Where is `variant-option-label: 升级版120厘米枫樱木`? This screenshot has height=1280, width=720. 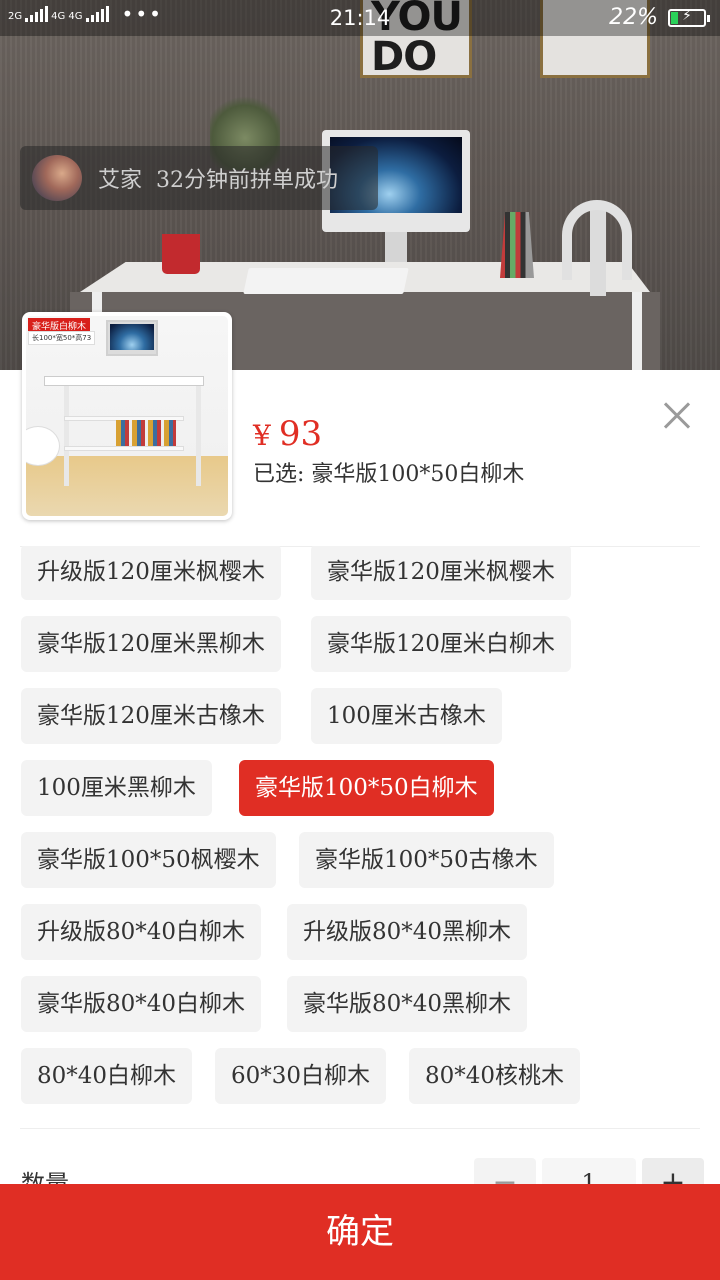 variant-option-label: 升级版120厘米枫樱木 is located at coordinates (151, 572).